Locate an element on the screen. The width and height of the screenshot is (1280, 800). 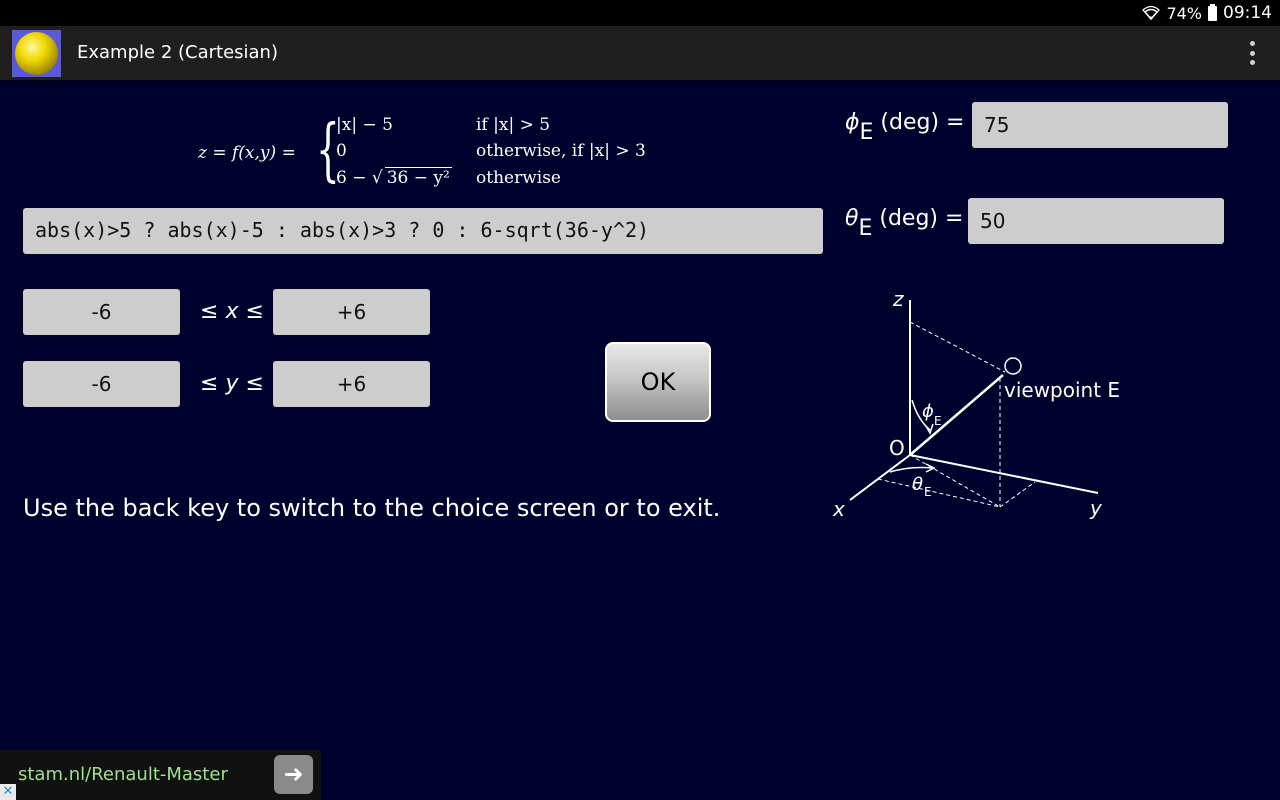
arrow-right-icon: ➜ is located at coordinates (293, 774).